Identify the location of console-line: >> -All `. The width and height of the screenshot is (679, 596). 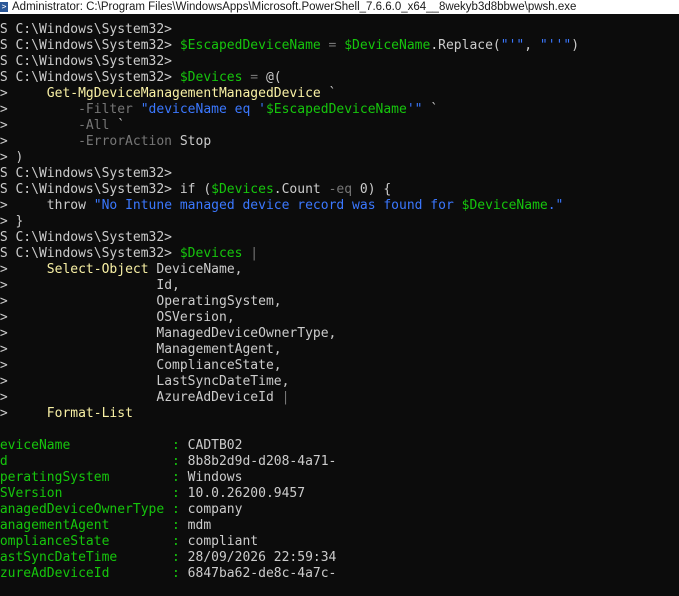
(62, 126).